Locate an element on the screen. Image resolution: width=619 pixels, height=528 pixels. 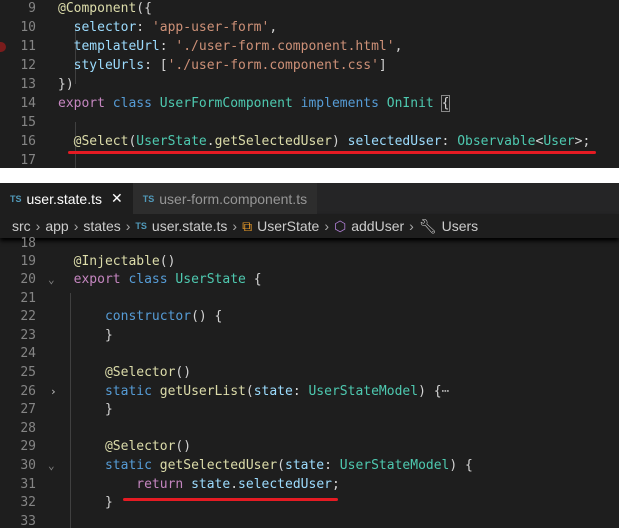
line-number: 24 is located at coordinates (28, 353).